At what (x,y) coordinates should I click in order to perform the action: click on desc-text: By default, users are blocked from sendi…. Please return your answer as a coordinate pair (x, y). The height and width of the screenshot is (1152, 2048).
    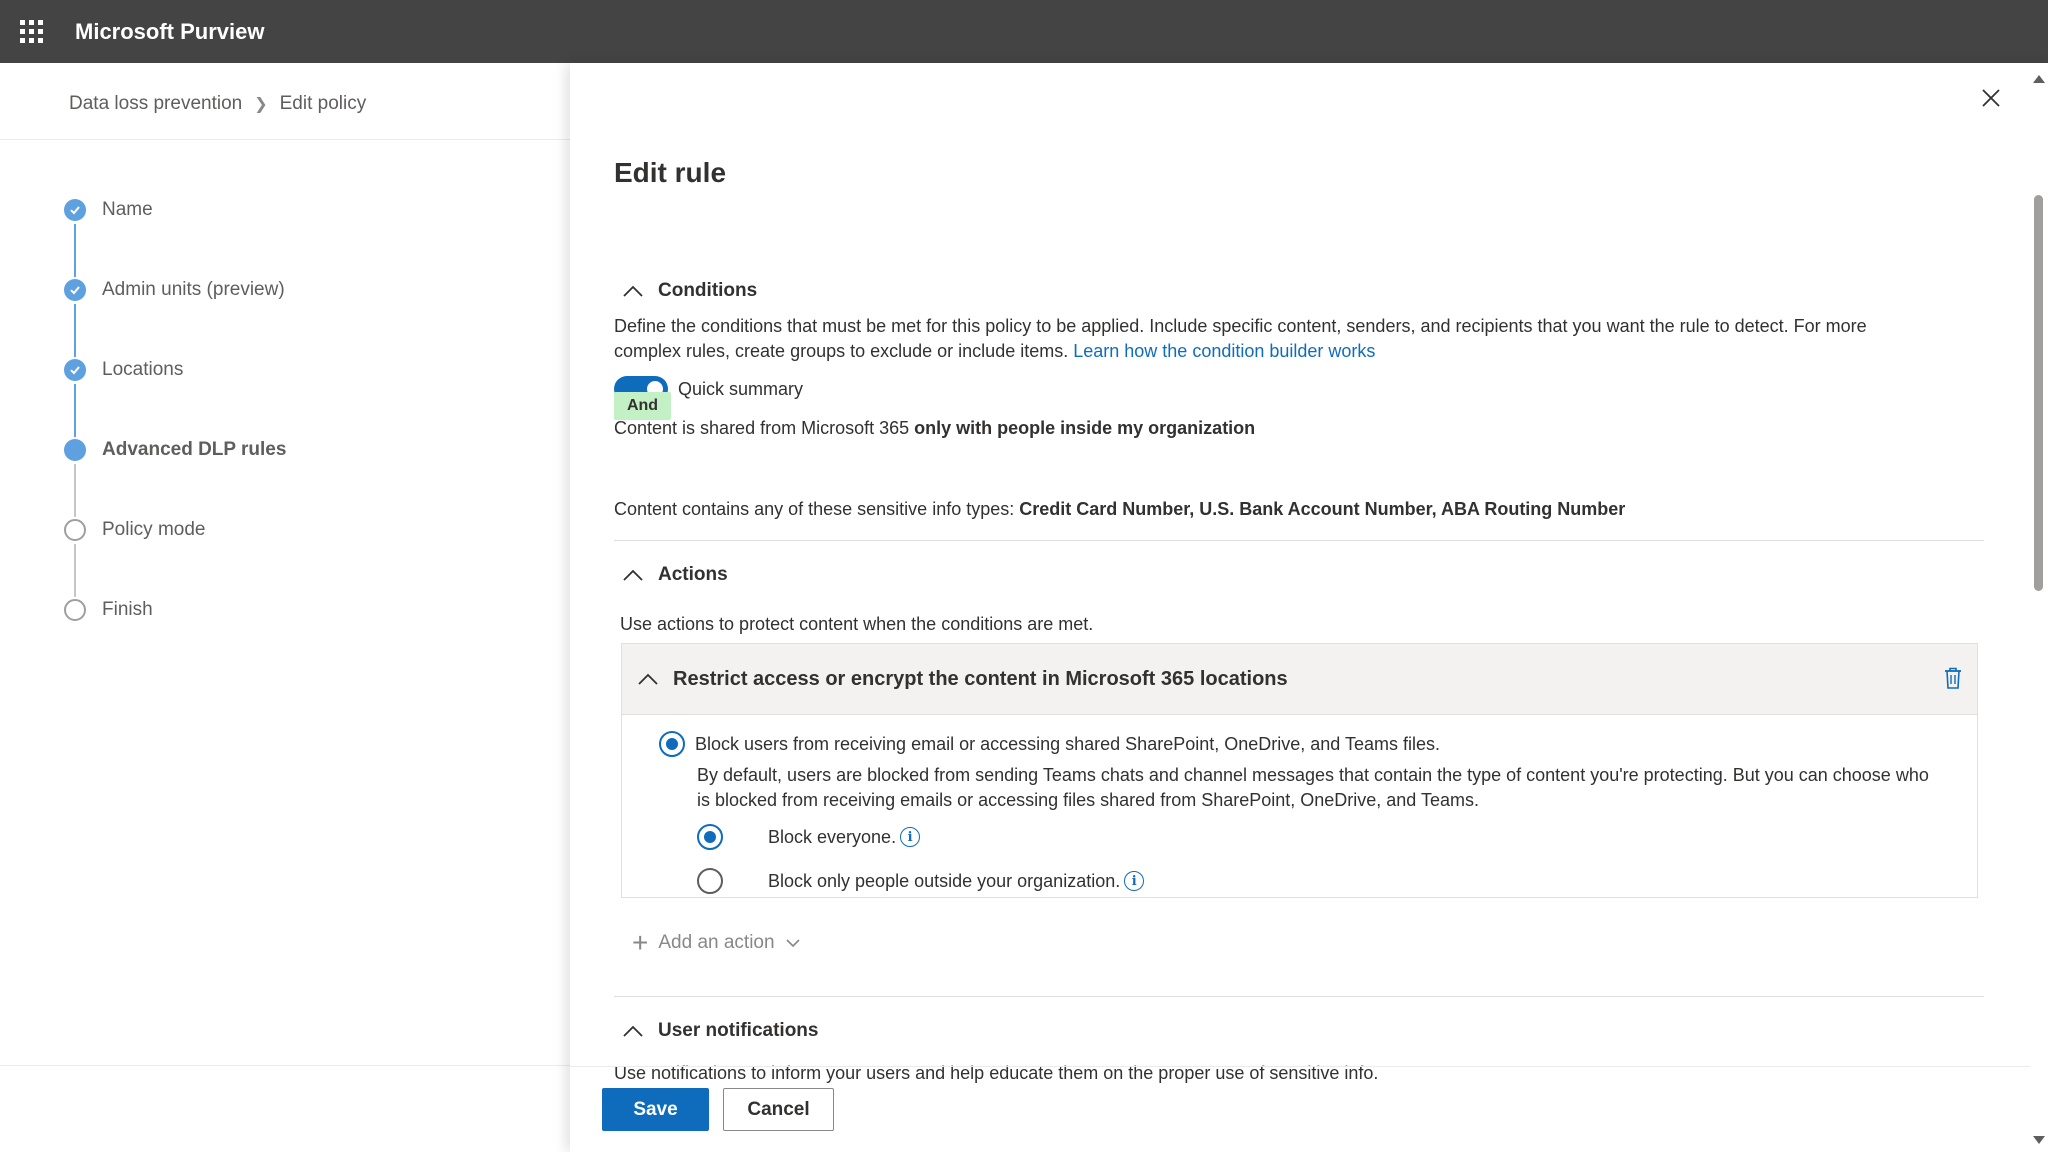
    Looking at the image, I should click on (1313, 775).